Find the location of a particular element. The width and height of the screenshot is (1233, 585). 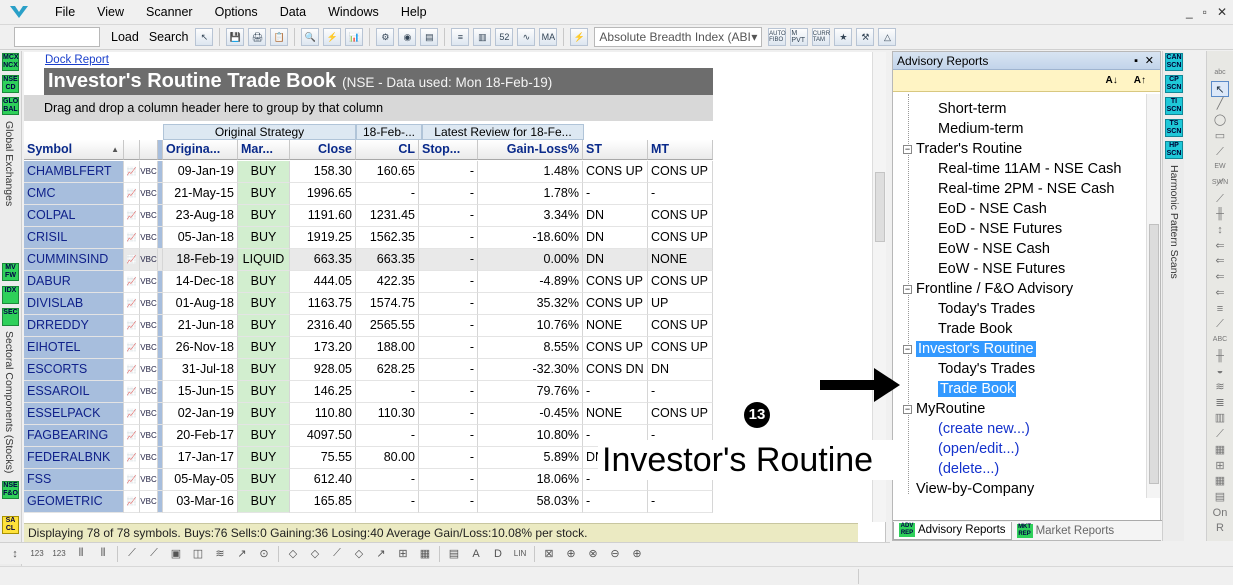

symbol-input is located at coordinates (57, 37).